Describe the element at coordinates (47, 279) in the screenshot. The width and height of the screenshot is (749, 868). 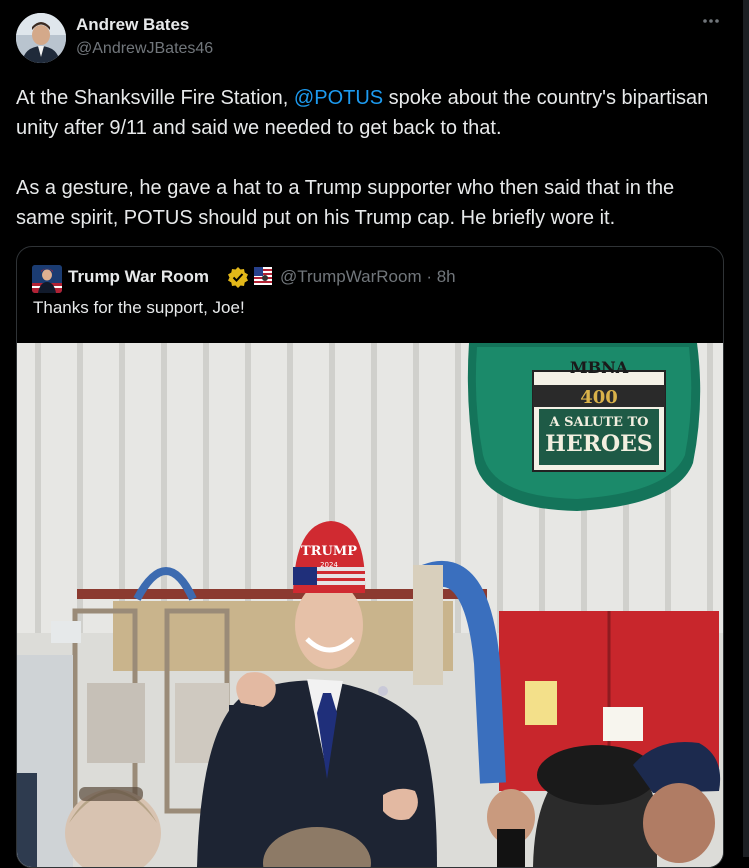
I see `quote-avatar` at that location.